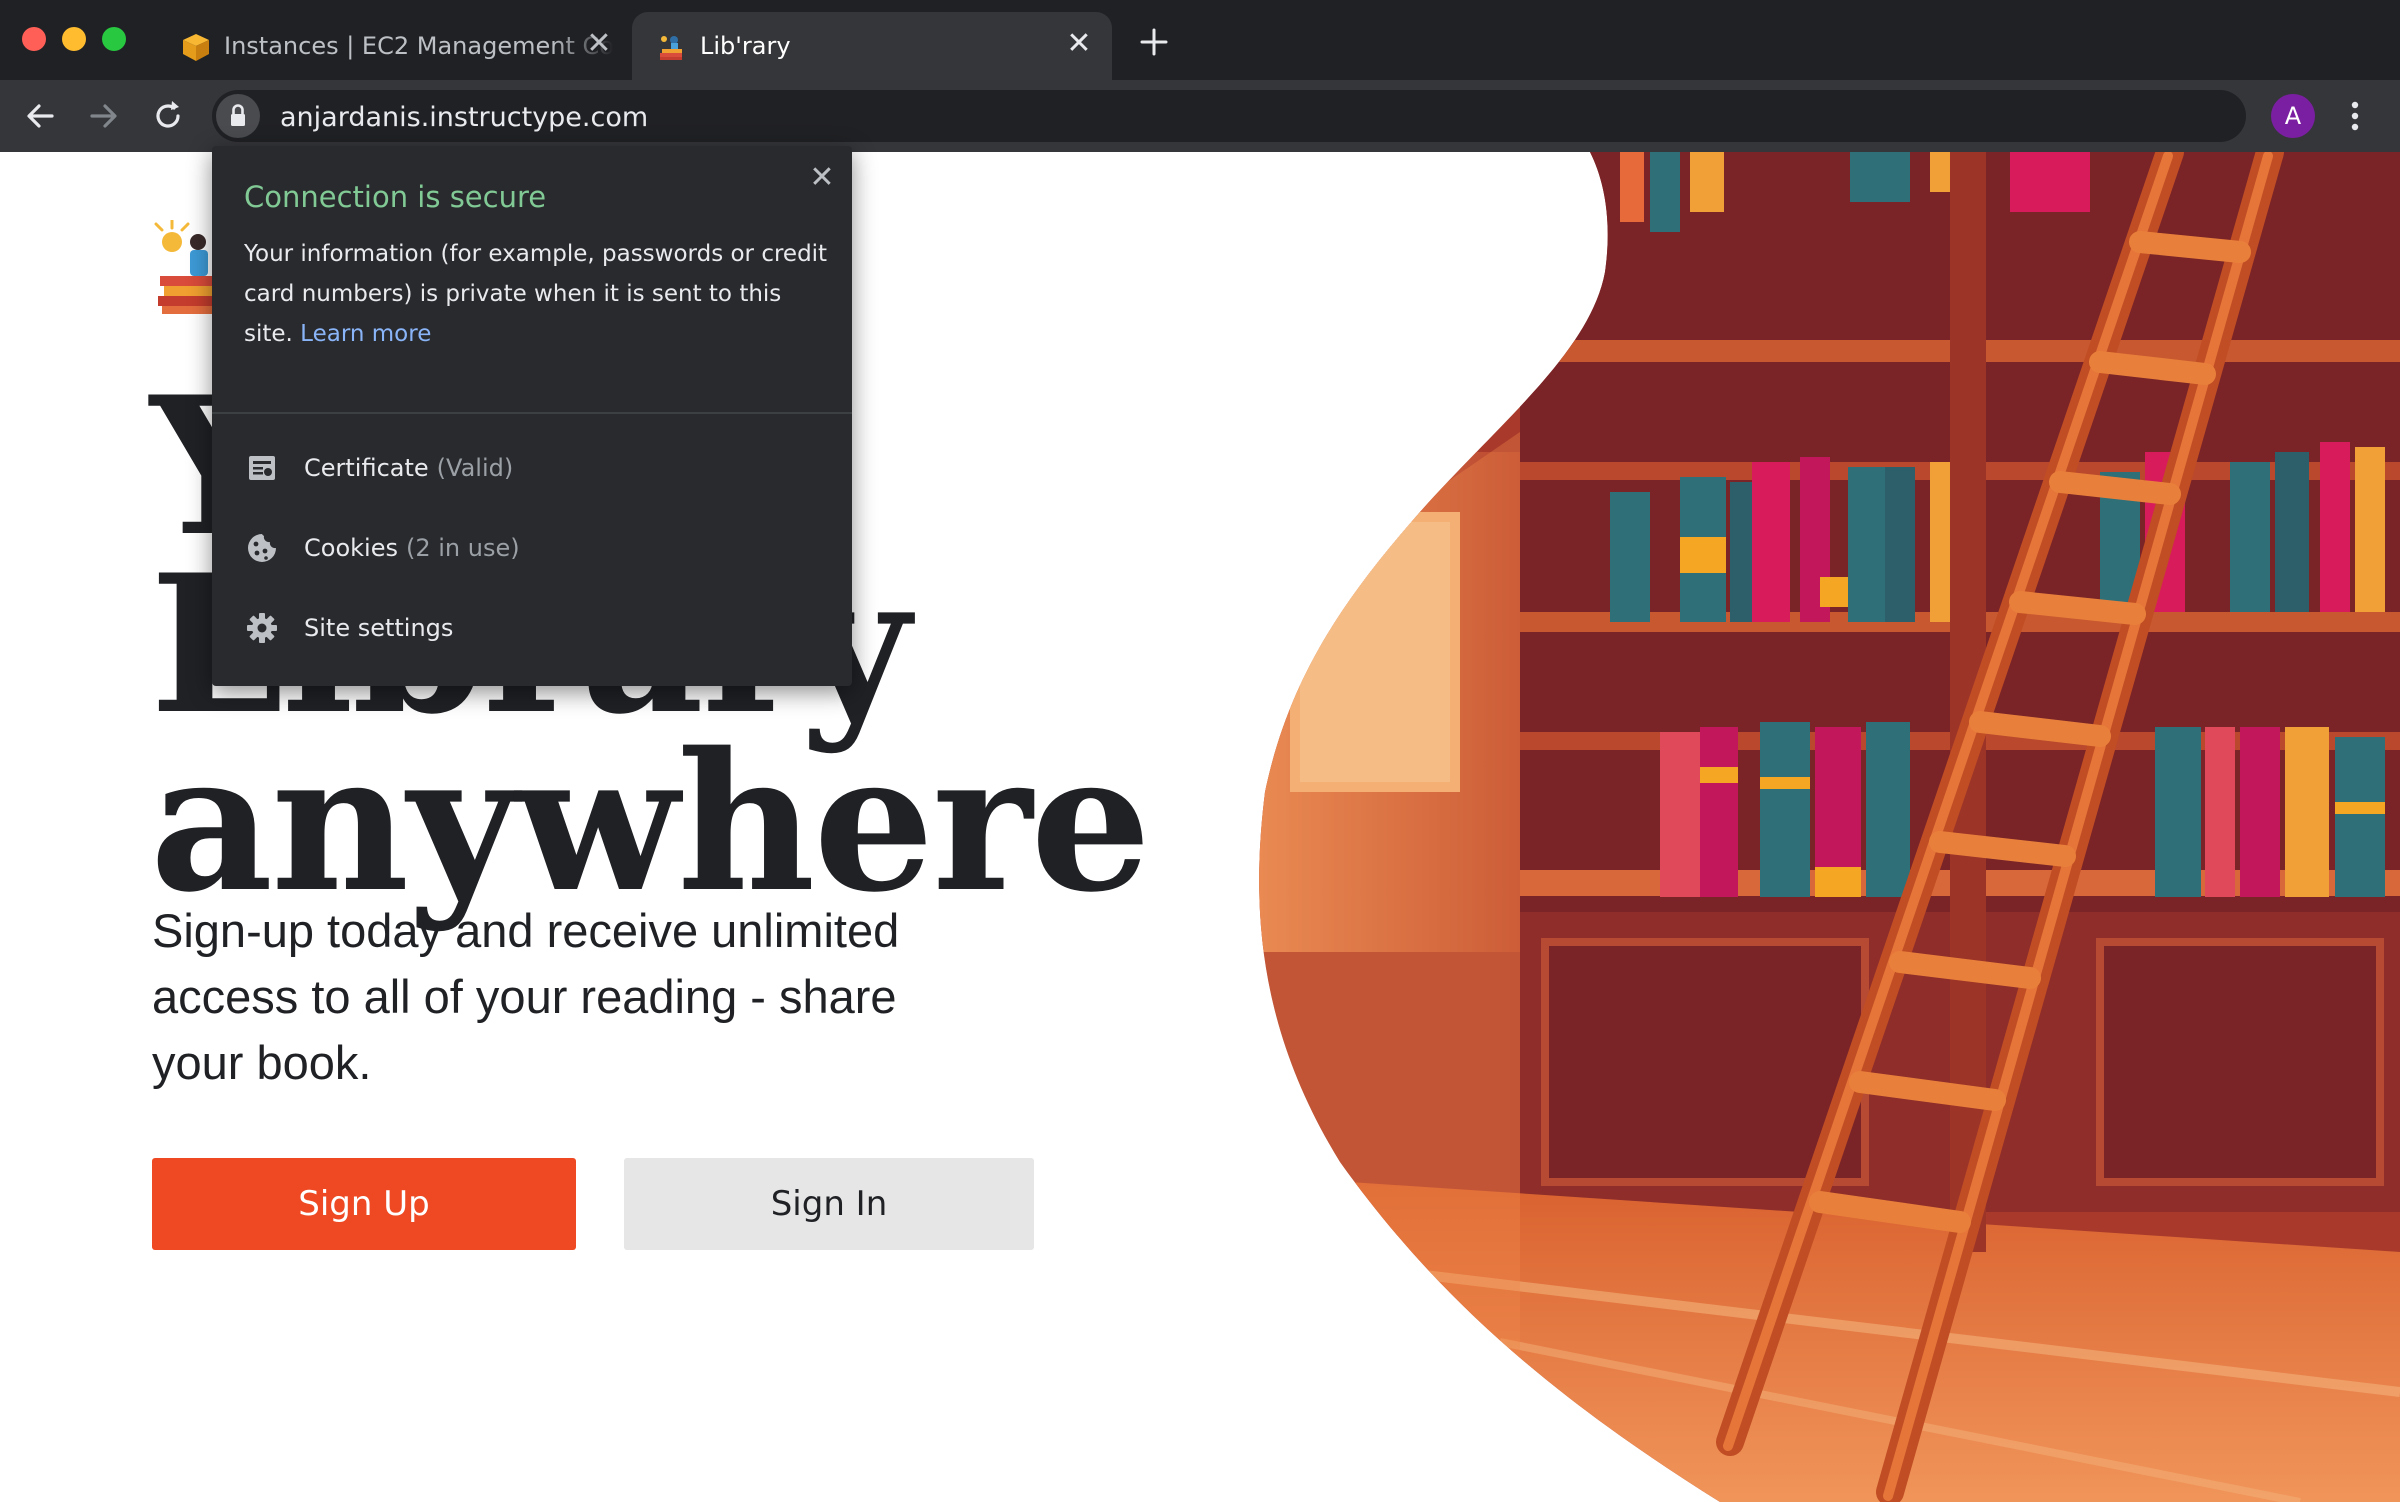  What do you see at coordinates (671, 48) in the screenshot?
I see `library-logo-icon` at bounding box center [671, 48].